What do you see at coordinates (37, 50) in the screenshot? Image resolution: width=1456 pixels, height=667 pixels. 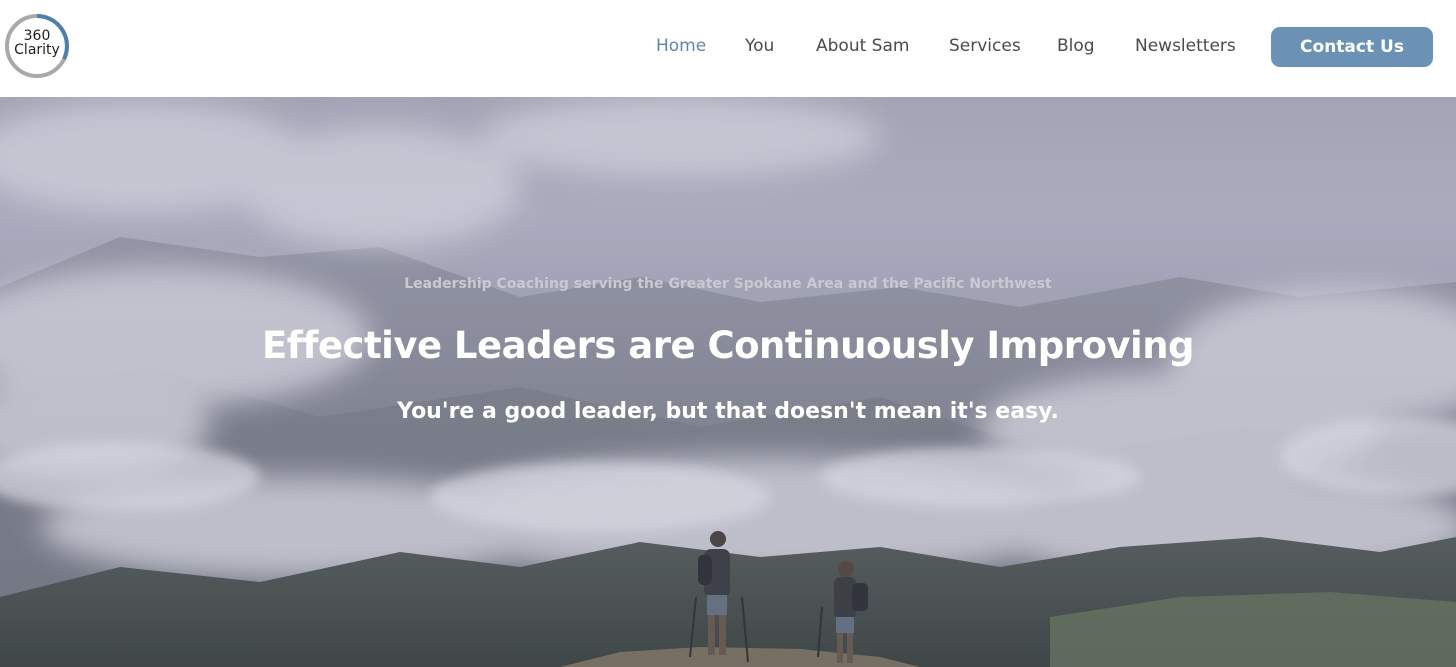 I see `logo-line-2: Clarity` at bounding box center [37, 50].